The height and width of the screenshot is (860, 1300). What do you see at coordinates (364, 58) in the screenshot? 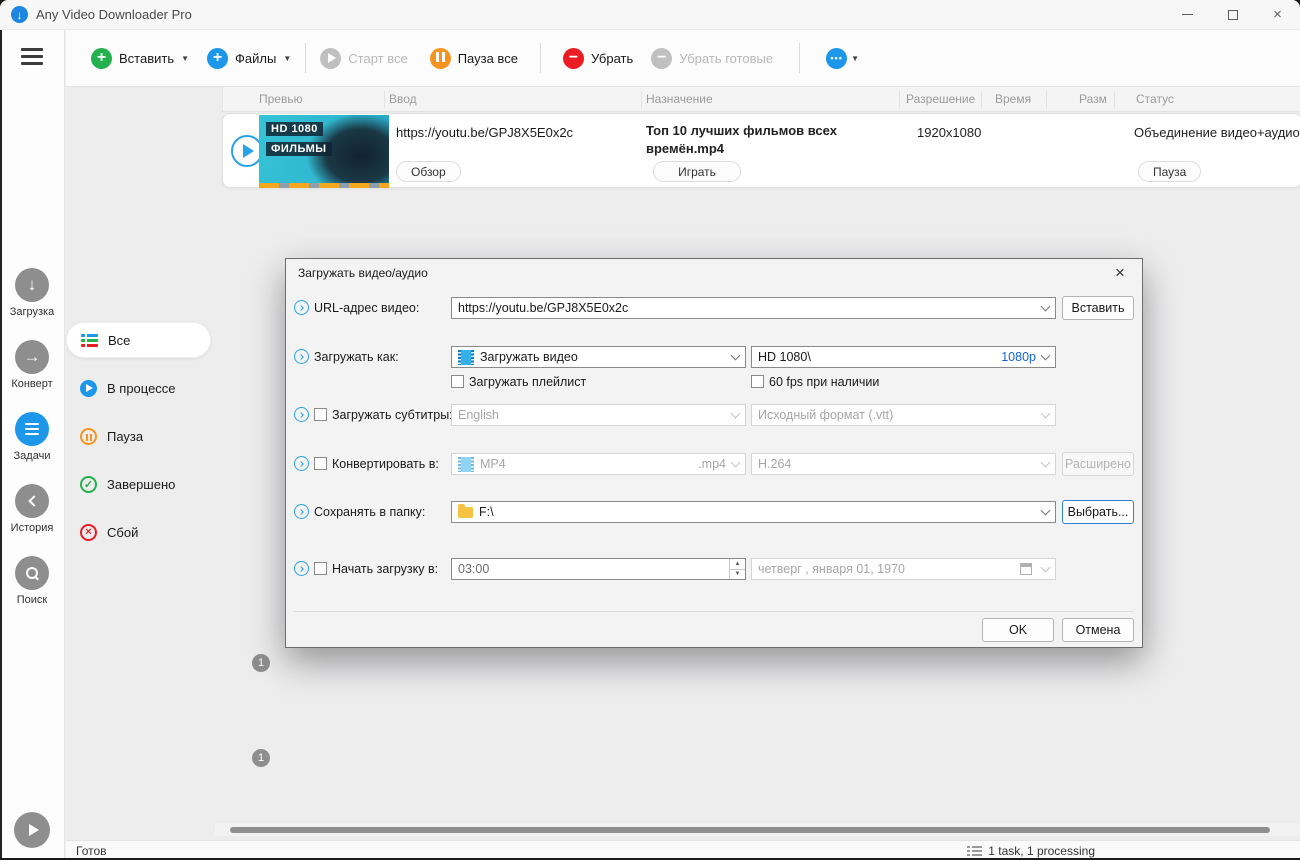
I see `start-all-button: Старт все` at bounding box center [364, 58].